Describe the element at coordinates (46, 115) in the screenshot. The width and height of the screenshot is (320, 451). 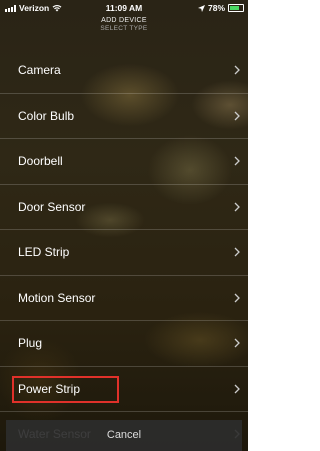
I see `device-type-label: Color Bulb` at that location.